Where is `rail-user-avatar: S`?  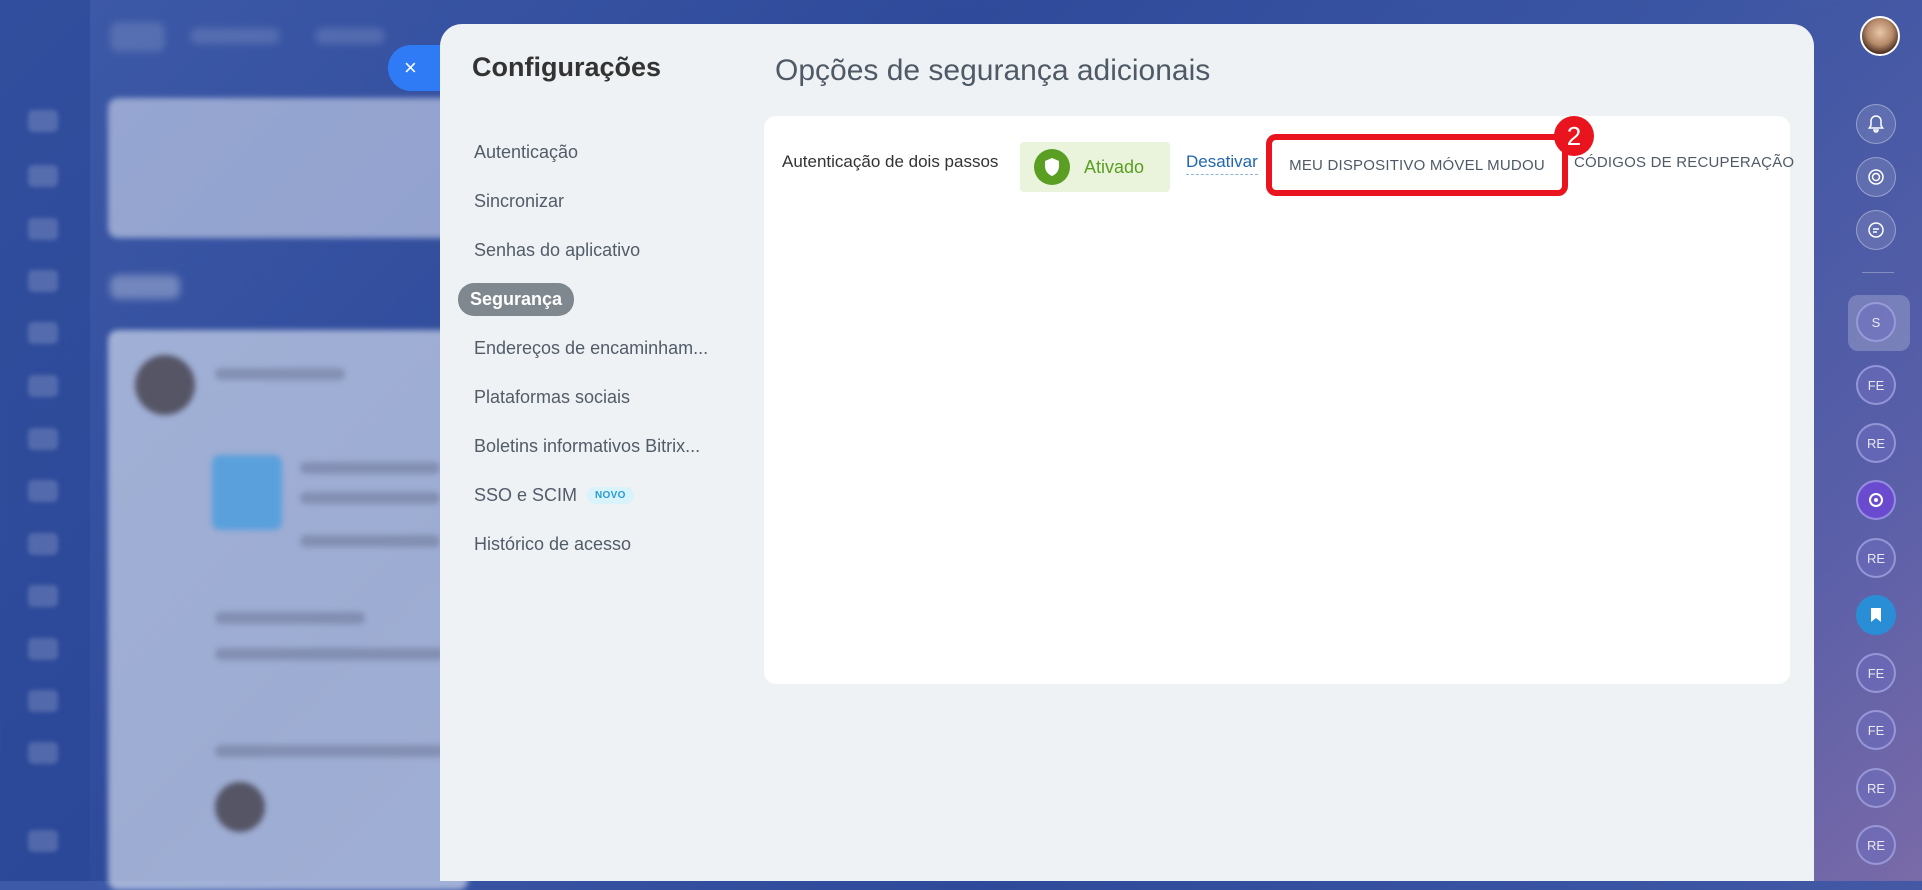
rail-user-avatar: S is located at coordinates (1876, 322).